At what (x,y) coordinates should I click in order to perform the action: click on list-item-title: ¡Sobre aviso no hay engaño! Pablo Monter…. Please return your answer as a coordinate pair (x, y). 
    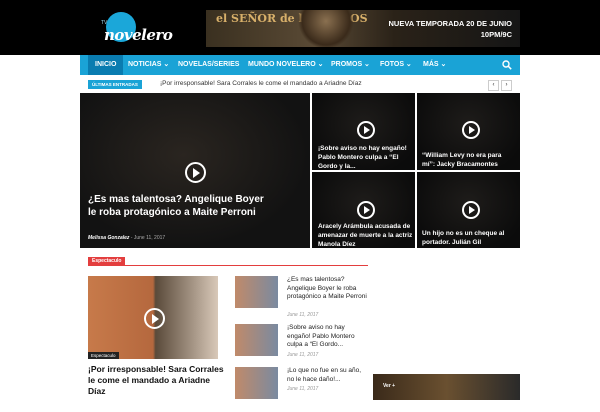
    Looking at the image, I should click on (328, 337).